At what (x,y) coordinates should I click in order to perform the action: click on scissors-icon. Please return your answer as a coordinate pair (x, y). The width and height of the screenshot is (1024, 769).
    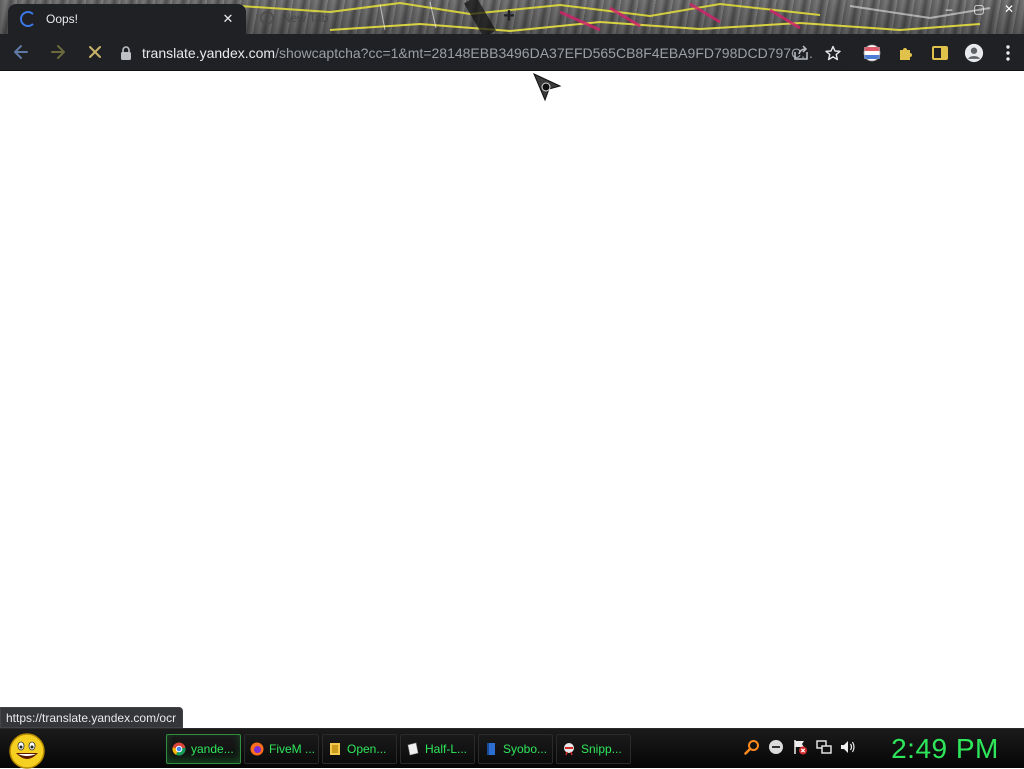
    Looking at the image, I should click on (569, 749).